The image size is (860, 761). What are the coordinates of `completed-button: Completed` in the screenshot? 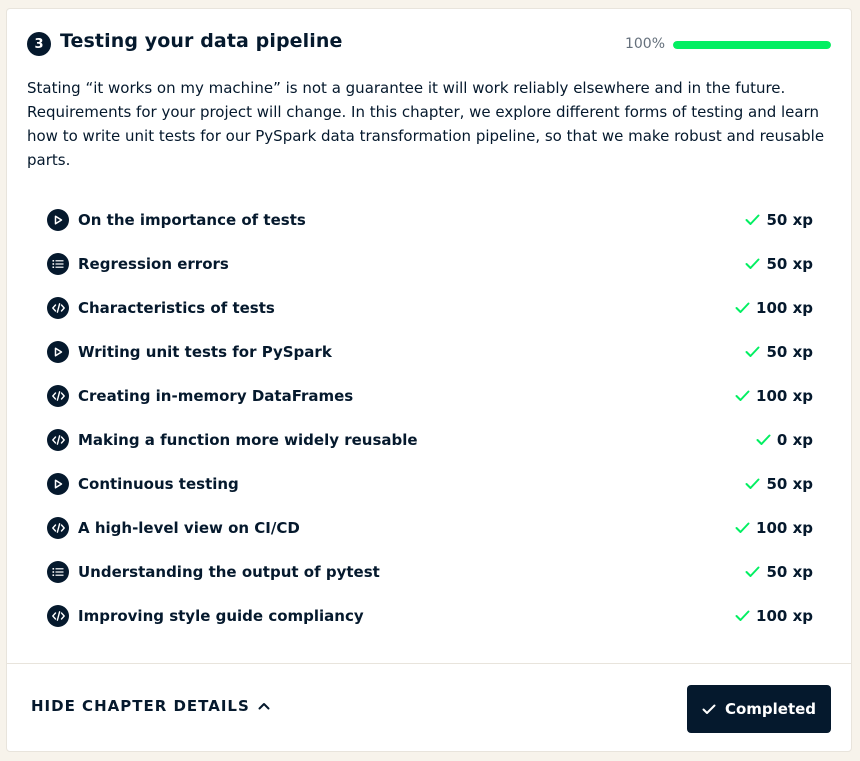 It's located at (759, 709).